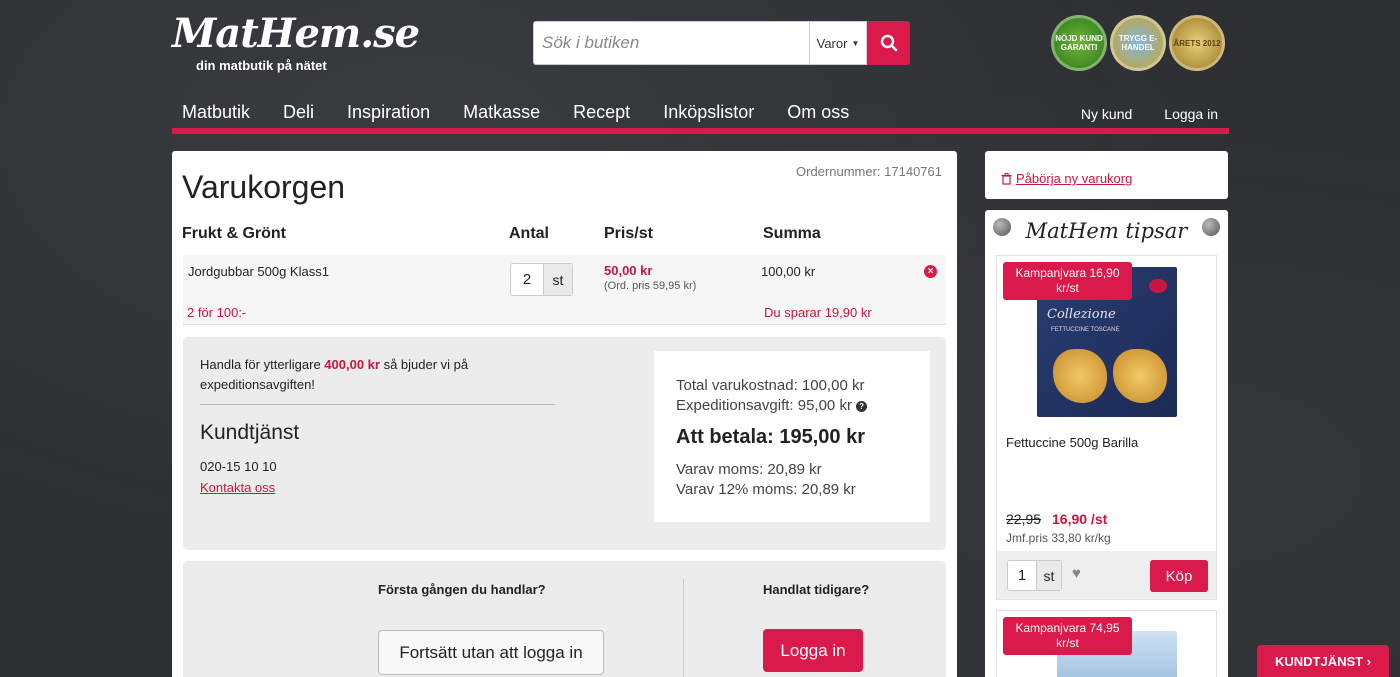  Describe the element at coordinates (262, 364) in the screenshot. I see `fee-message-prefix: Handla för ytterligare` at that location.